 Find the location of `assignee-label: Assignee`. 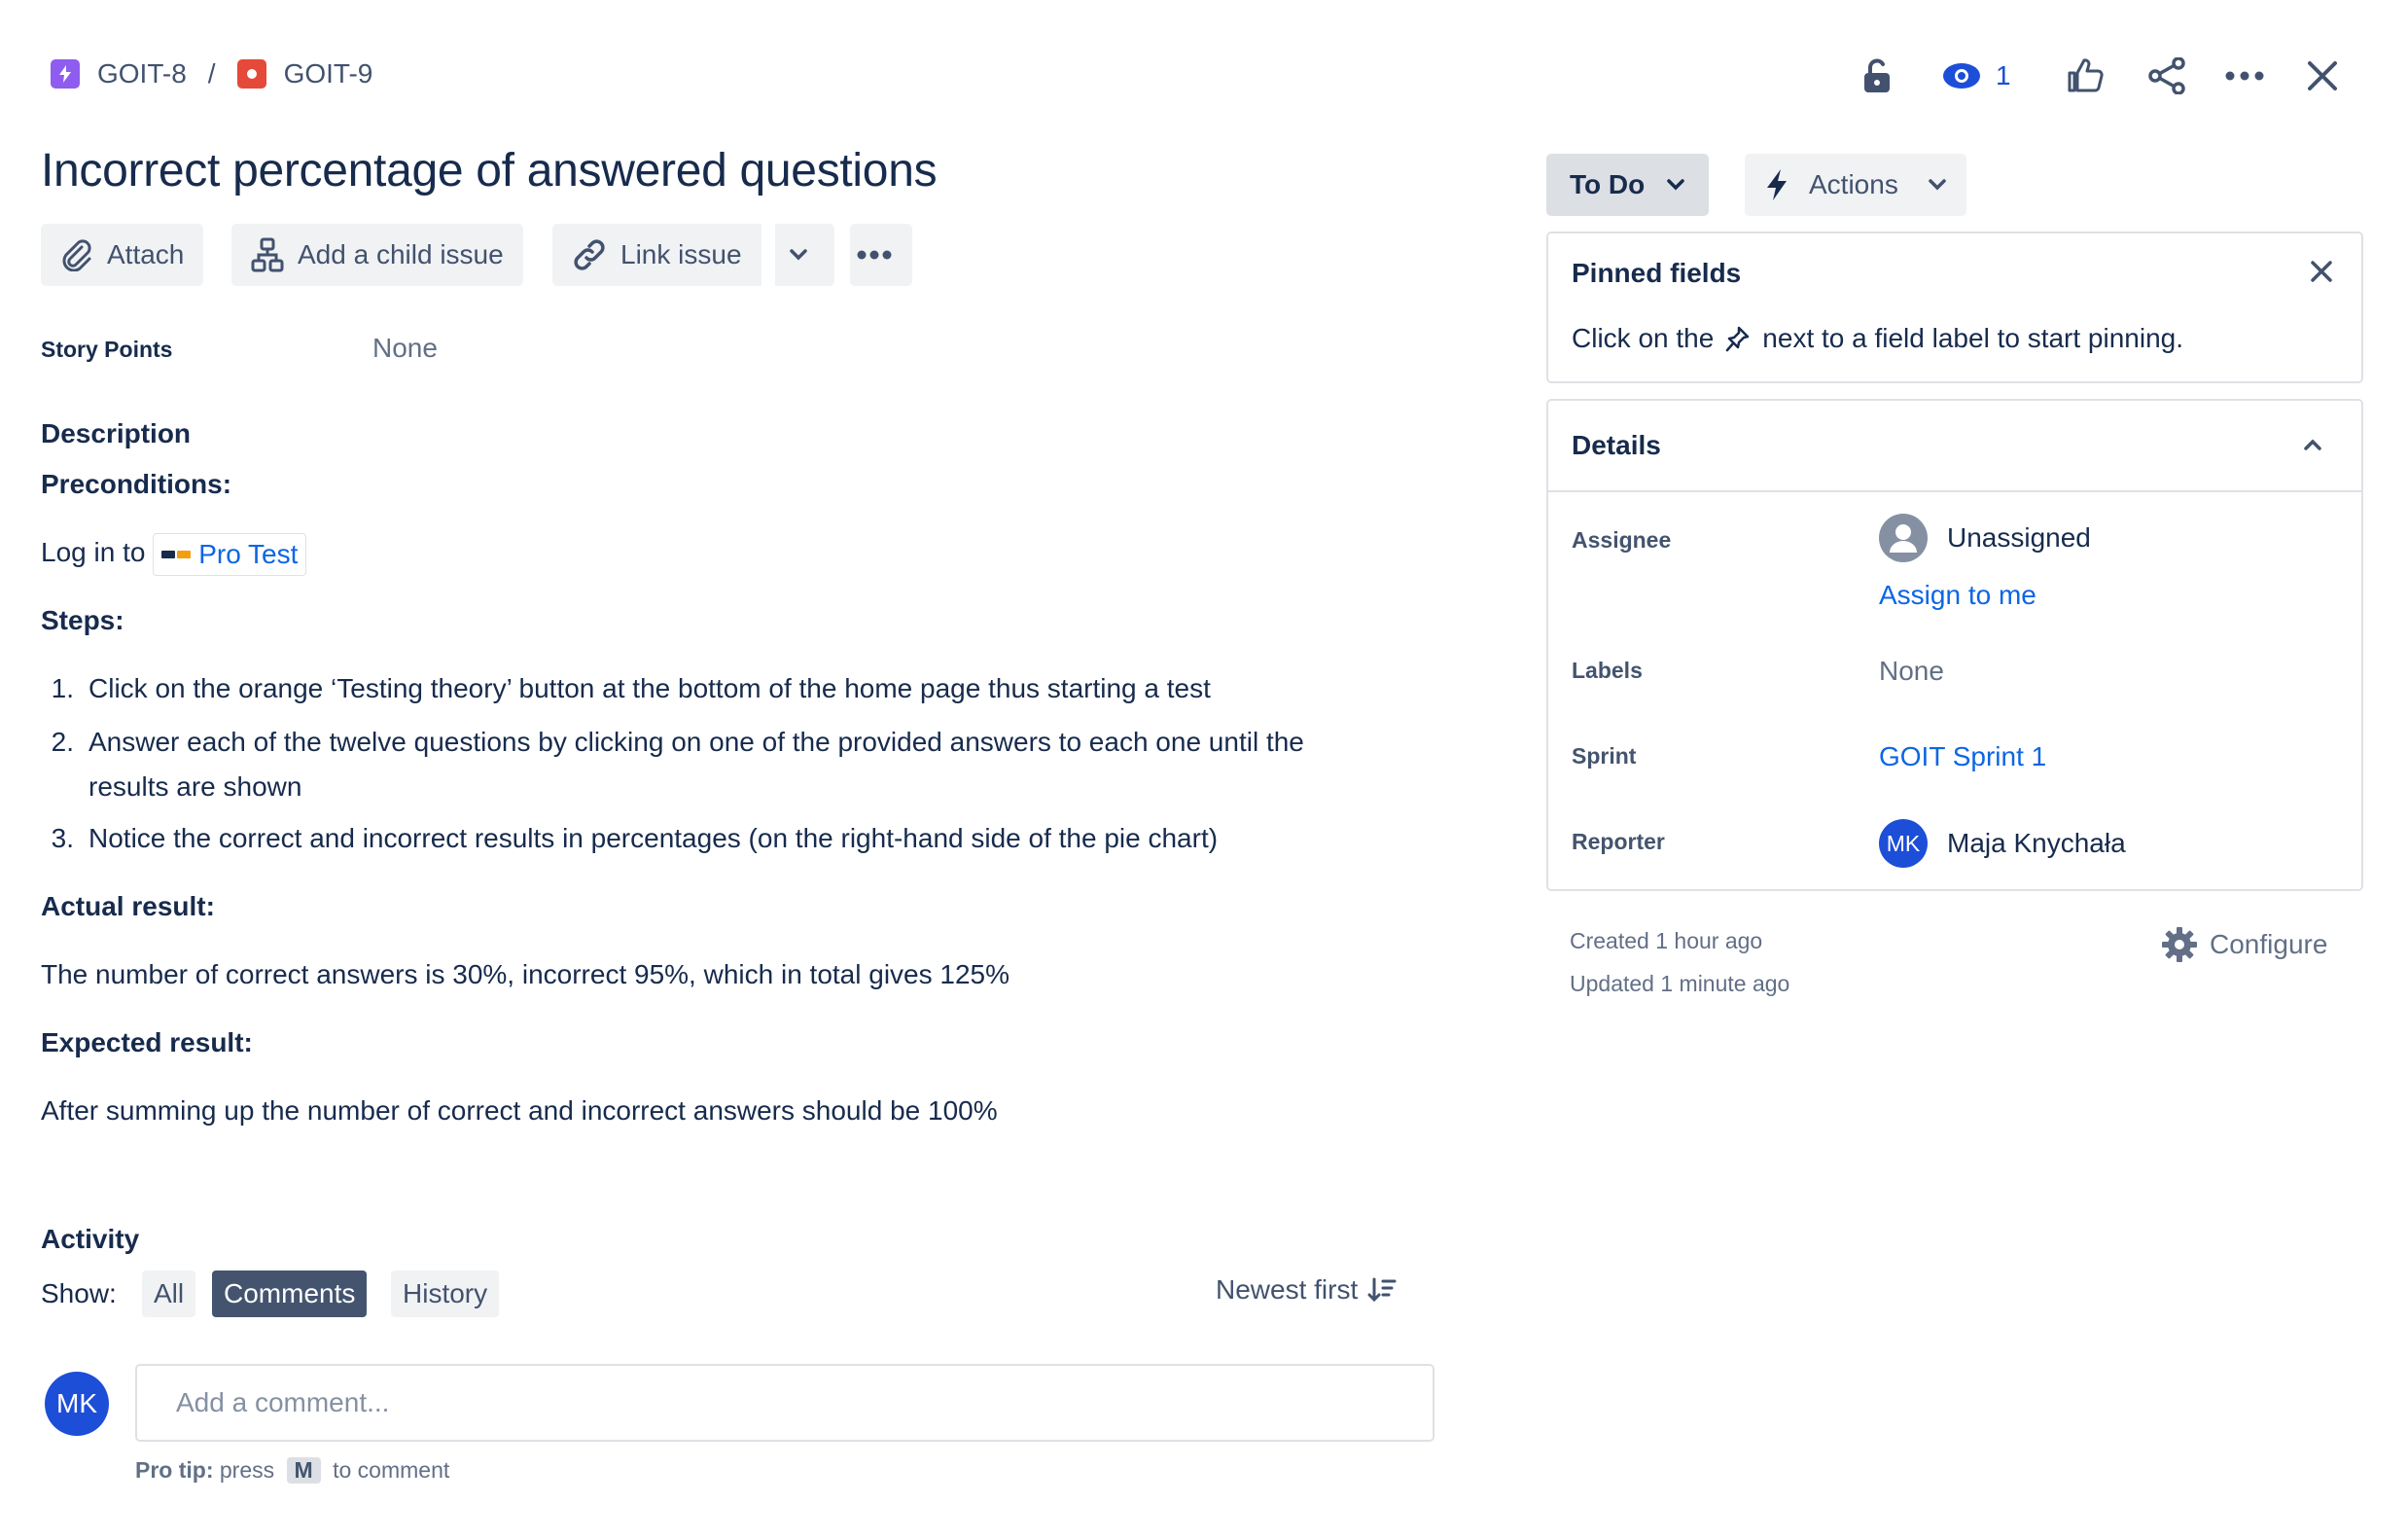

assignee-label: Assignee is located at coordinates (1622, 540).